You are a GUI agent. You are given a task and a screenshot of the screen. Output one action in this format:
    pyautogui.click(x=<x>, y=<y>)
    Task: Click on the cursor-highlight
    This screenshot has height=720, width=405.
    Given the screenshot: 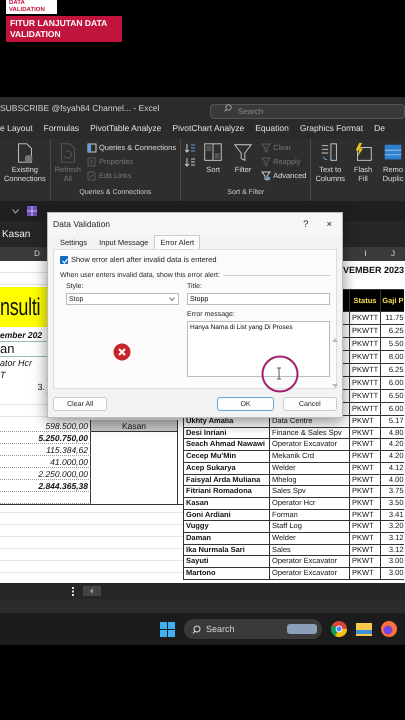 What is the action you would take?
    pyautogui.click(x=280, y=374)
    